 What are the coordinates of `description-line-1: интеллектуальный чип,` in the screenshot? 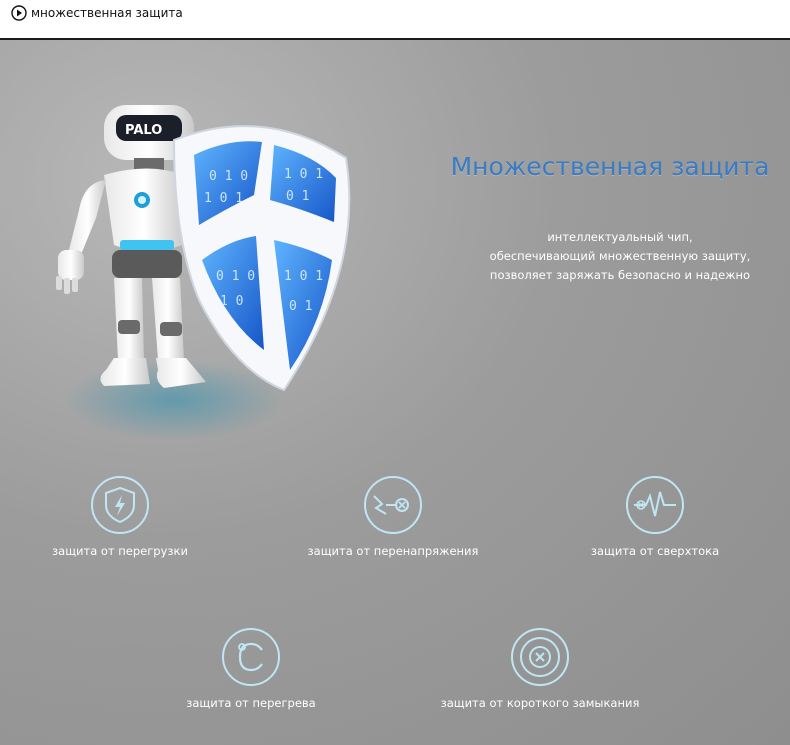 It's located at (620, 237).